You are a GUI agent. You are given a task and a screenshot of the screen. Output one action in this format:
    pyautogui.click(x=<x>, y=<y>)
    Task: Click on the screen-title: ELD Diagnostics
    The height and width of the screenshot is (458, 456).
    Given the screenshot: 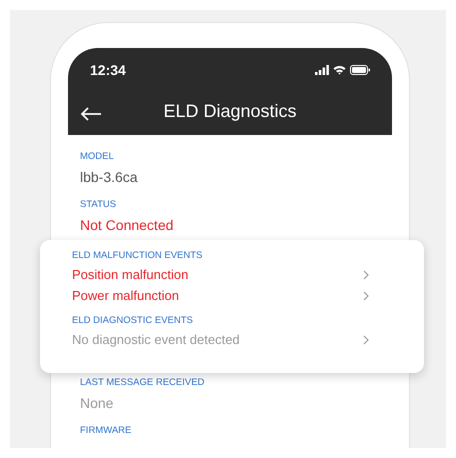 What is the action you would take?
    pyautogui.click(x=230, y=111)
    